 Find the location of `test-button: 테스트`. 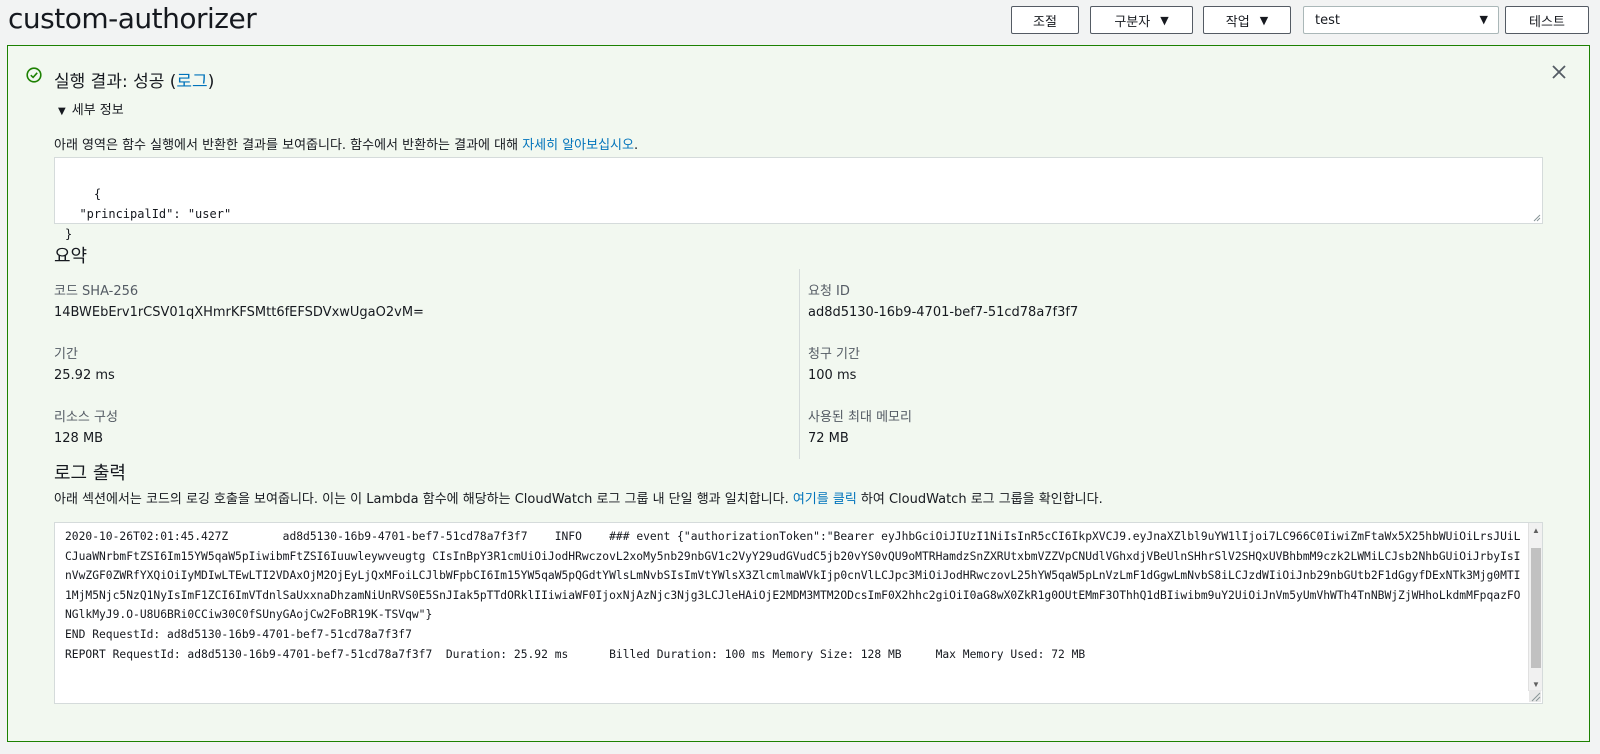

test-button: 테스트 is located at coordinates (1547, 20).